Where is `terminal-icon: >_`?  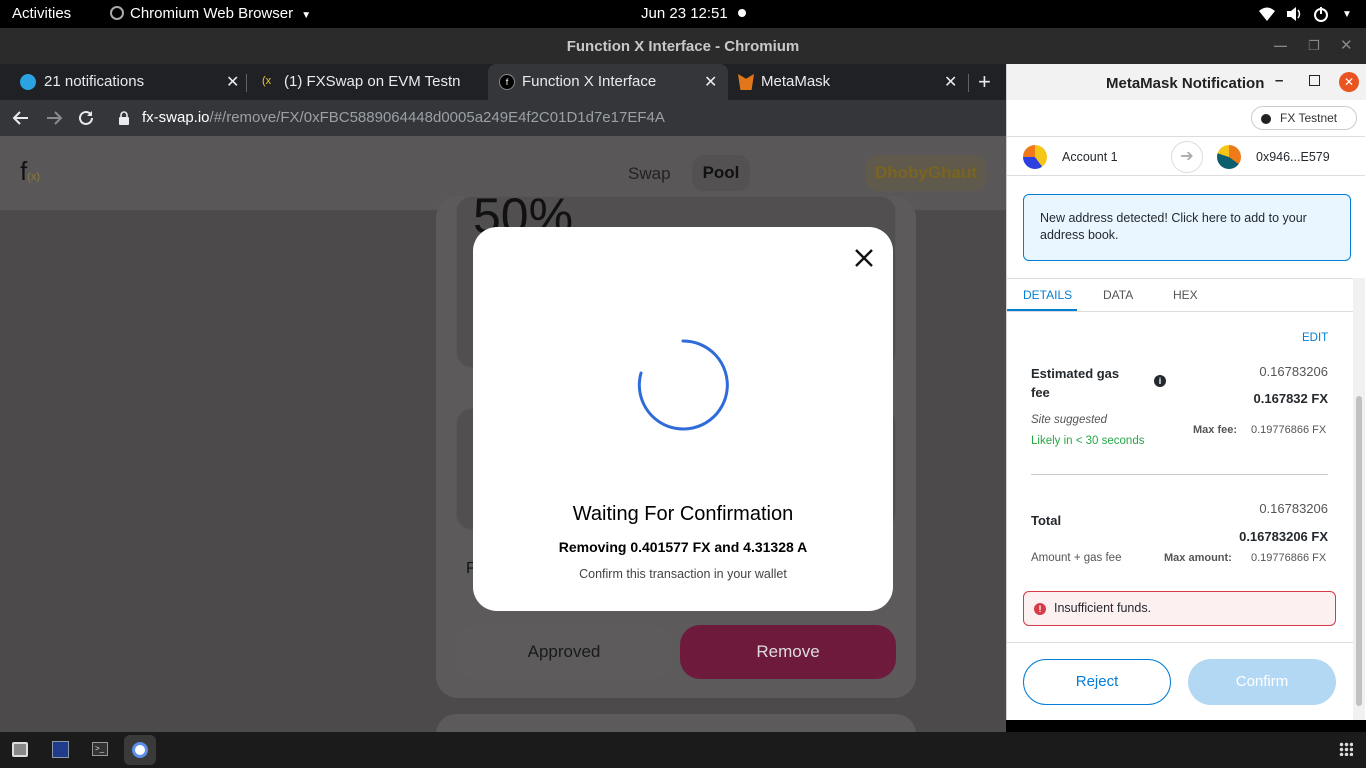
terminal-icon: >_ is located at coordinates (100, 749).